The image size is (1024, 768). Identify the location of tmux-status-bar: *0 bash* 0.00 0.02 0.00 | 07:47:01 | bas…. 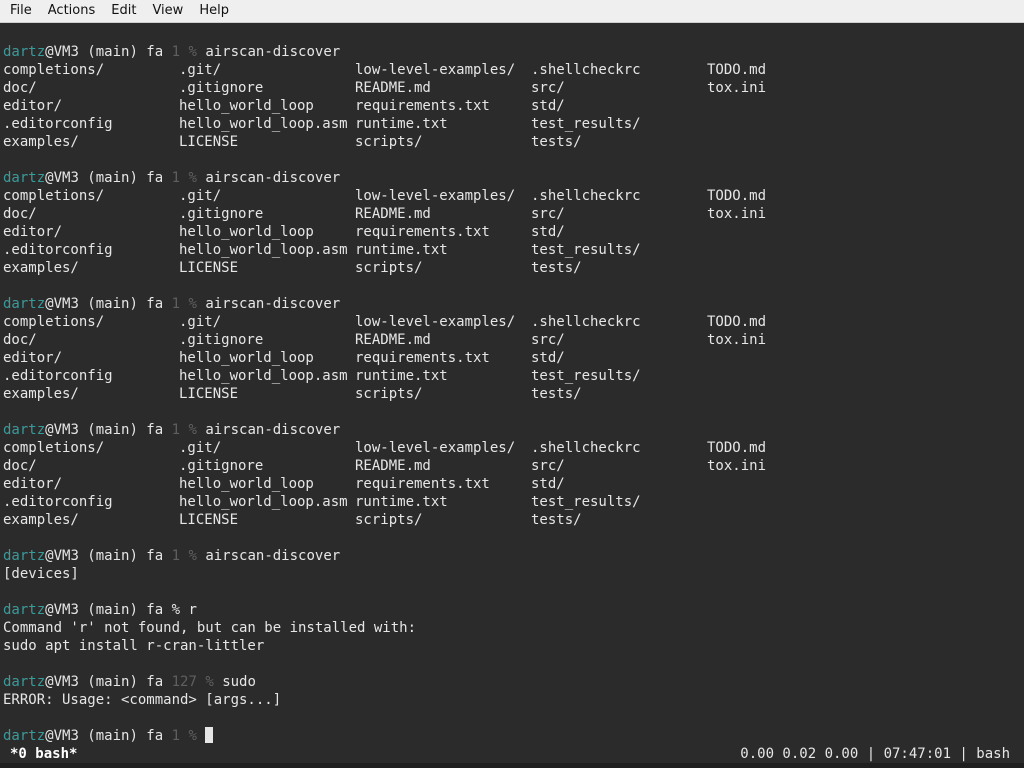
(512, 754).